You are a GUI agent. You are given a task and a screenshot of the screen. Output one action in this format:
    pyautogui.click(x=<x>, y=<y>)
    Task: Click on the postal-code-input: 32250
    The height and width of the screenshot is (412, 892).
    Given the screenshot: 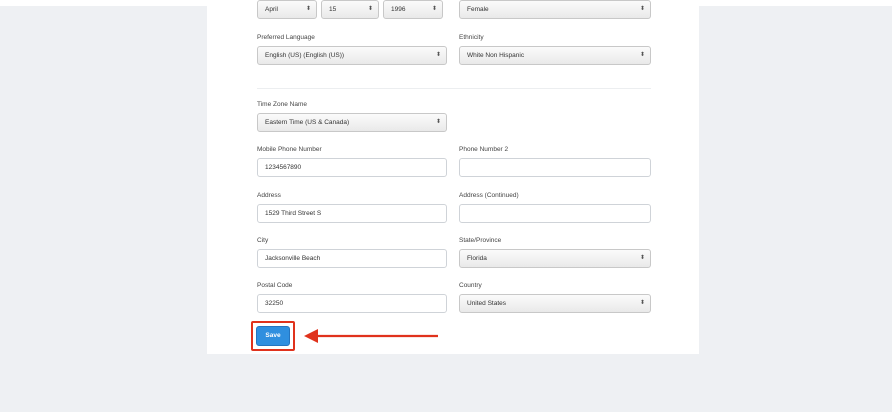 What is the action you would take?
    pyautogui.click(x=352, y=303)
    